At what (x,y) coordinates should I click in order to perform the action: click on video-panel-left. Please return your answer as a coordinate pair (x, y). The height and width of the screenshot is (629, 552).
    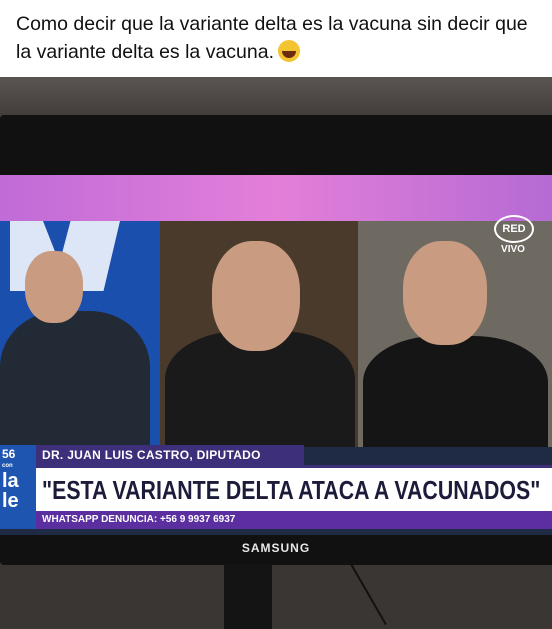
    Looking at the image, I should click on (80, 334).